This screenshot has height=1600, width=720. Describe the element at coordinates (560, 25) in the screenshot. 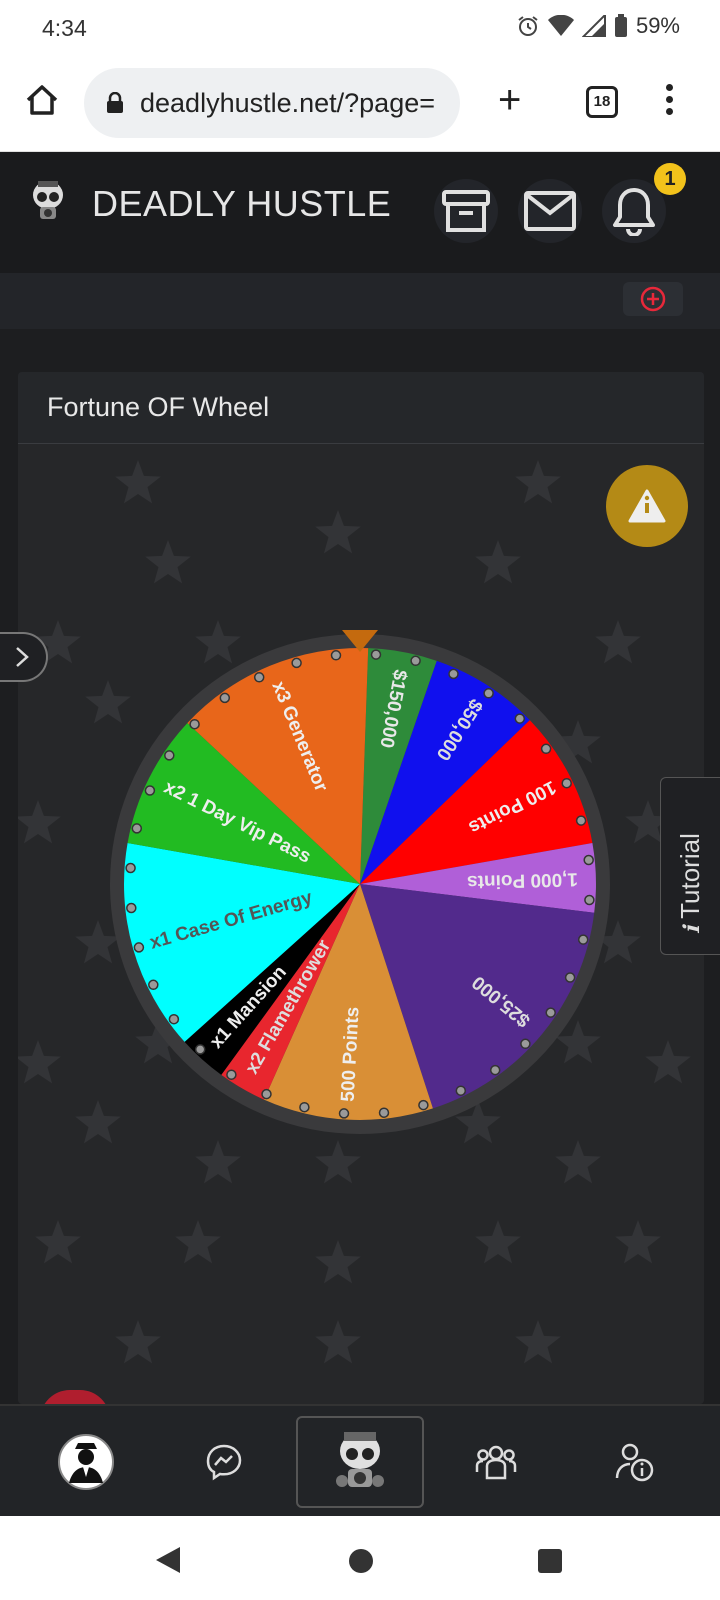

I see `wifi-icon` at that location.